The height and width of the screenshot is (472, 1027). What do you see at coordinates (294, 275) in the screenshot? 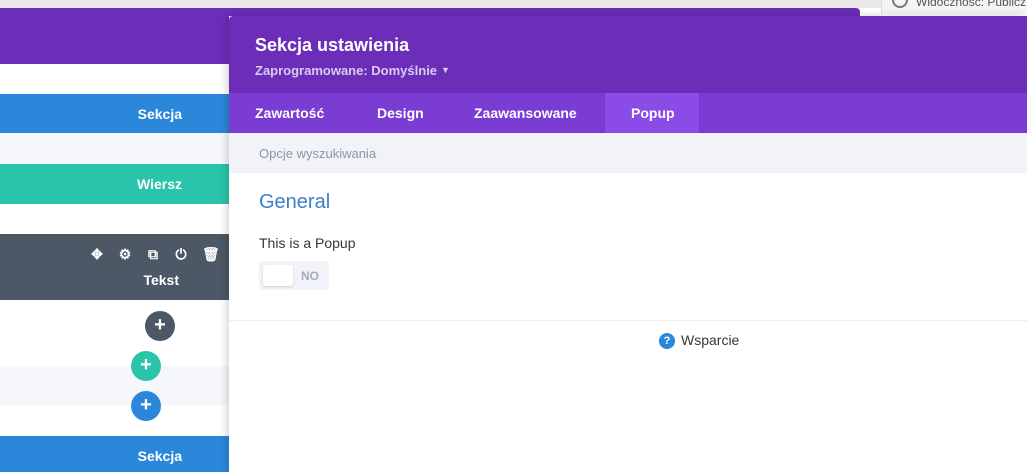
I see `popup-toggle: NO` at bounding box center [294, 275].